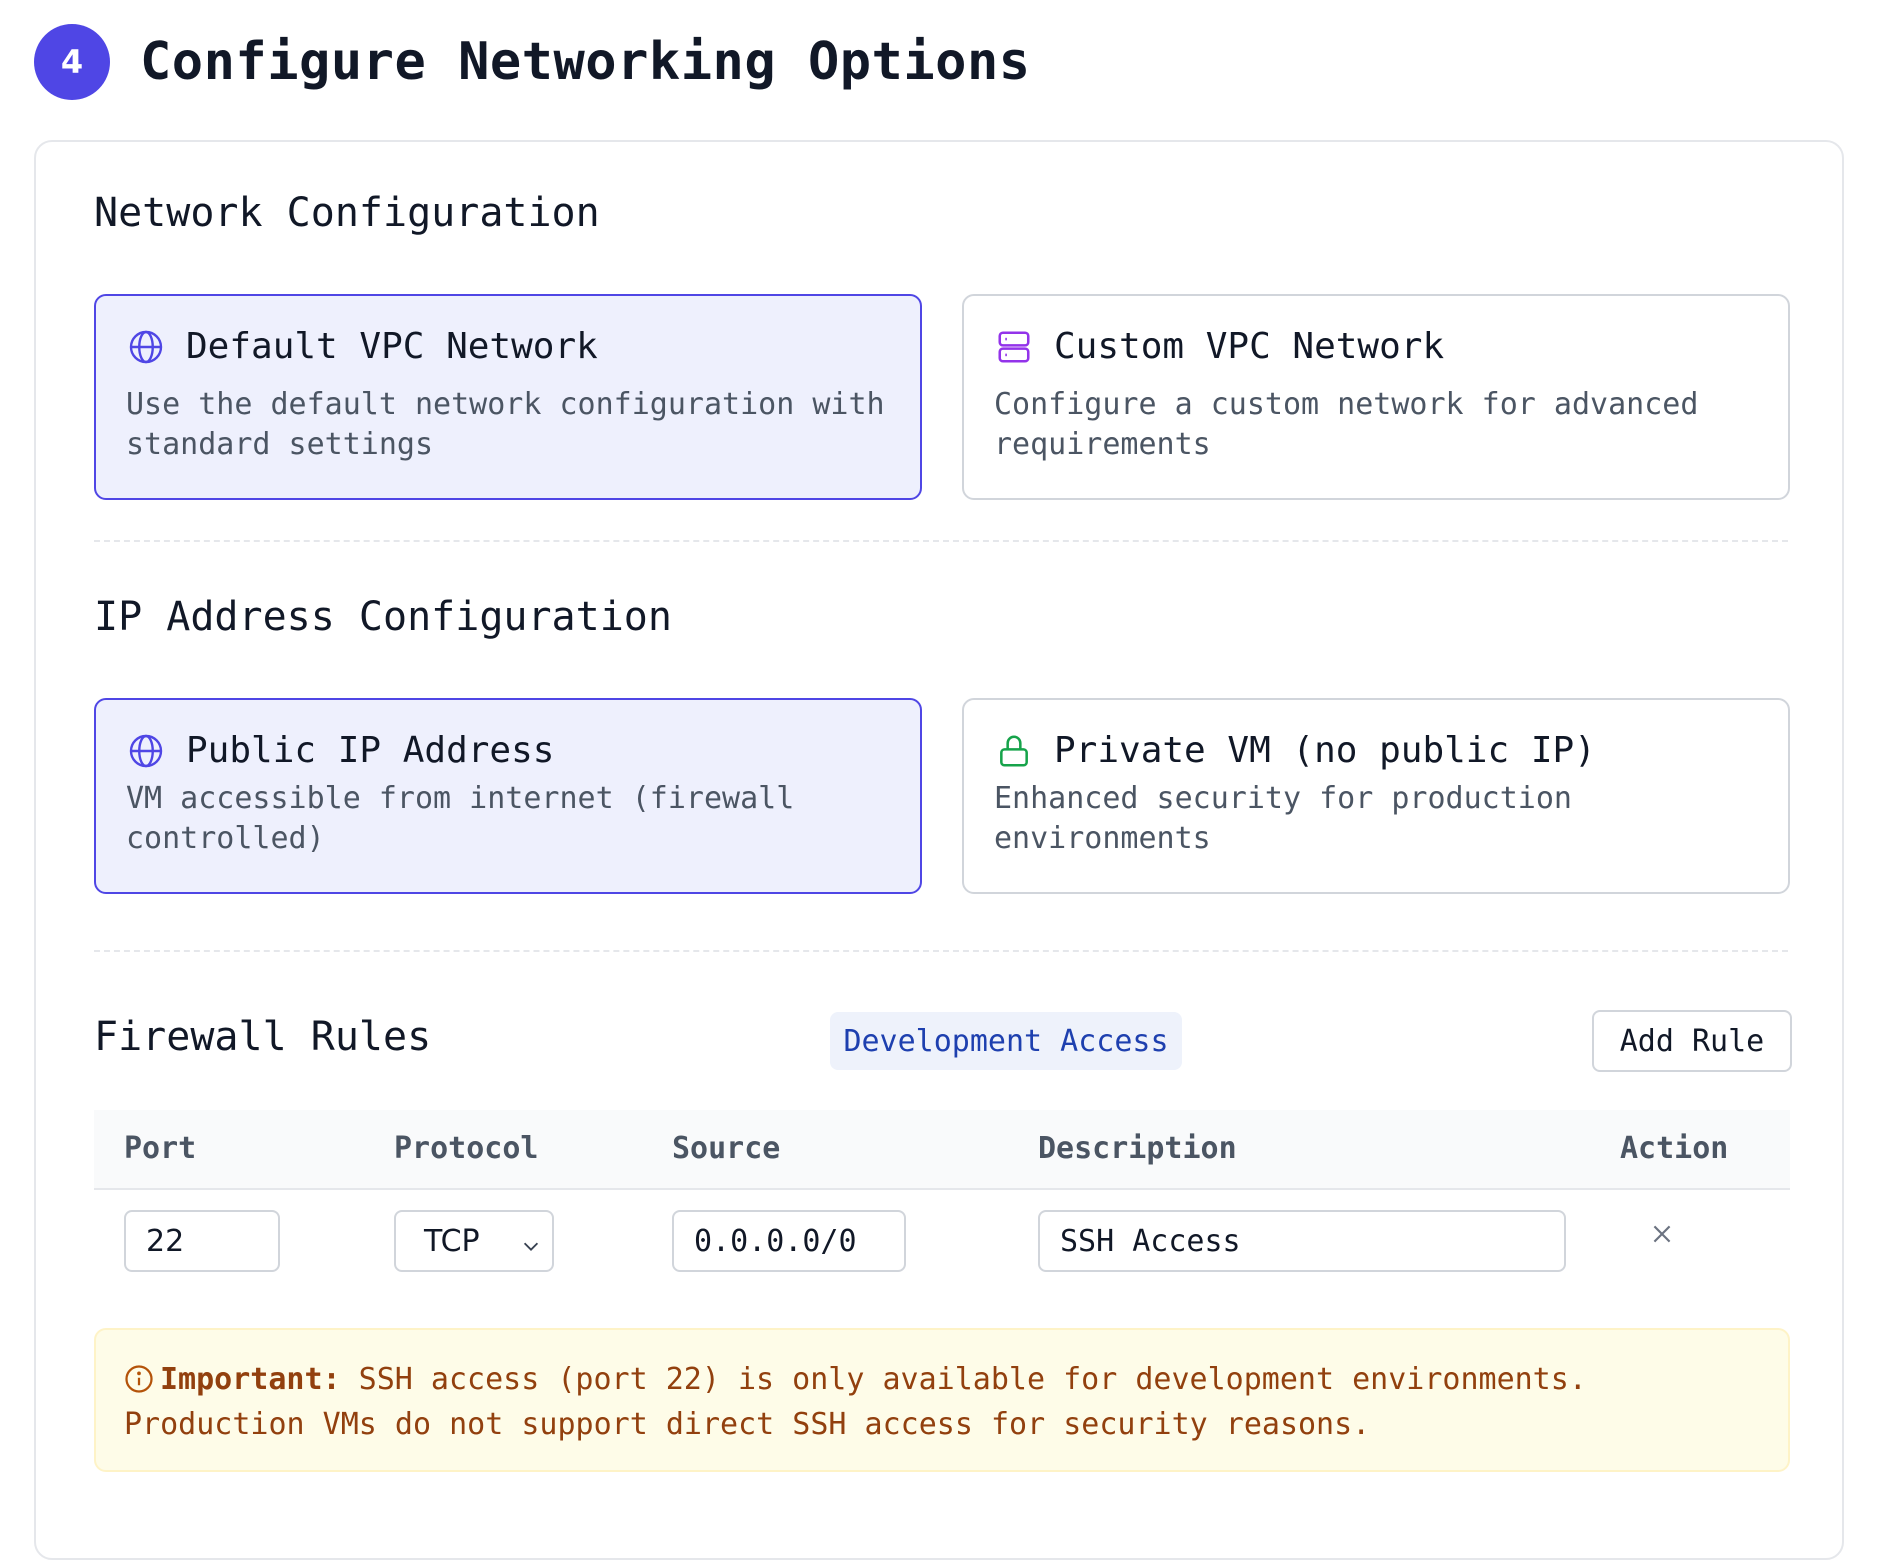  I want to click on option-title: Default VPC Network, so click(392, 346).